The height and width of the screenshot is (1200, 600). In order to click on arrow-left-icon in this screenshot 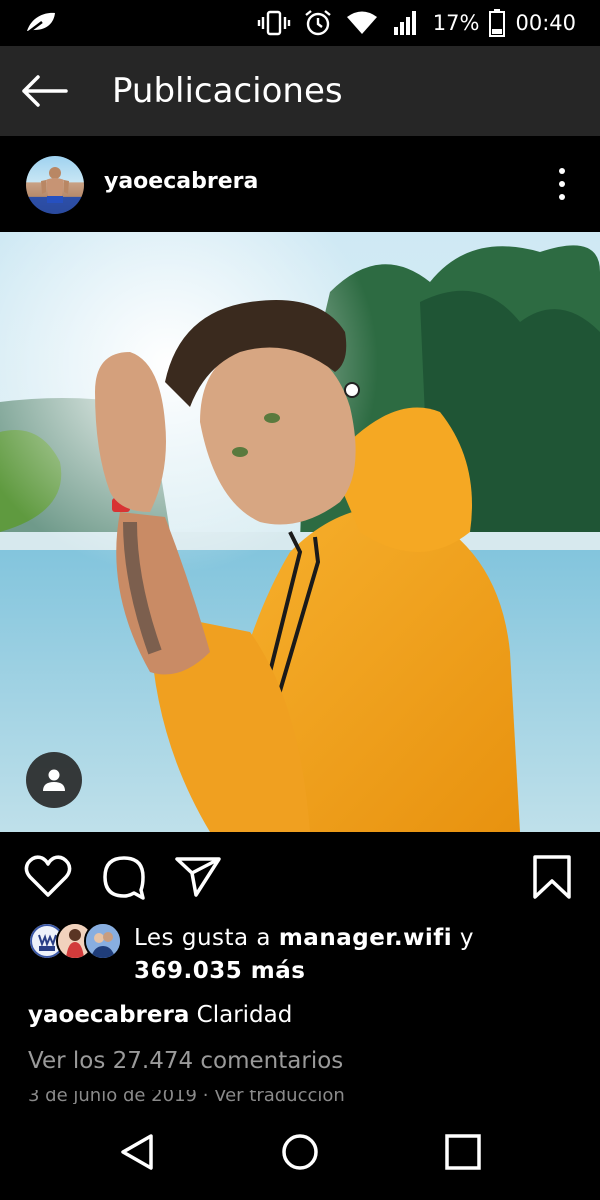, I will do `click(45, 91)`.